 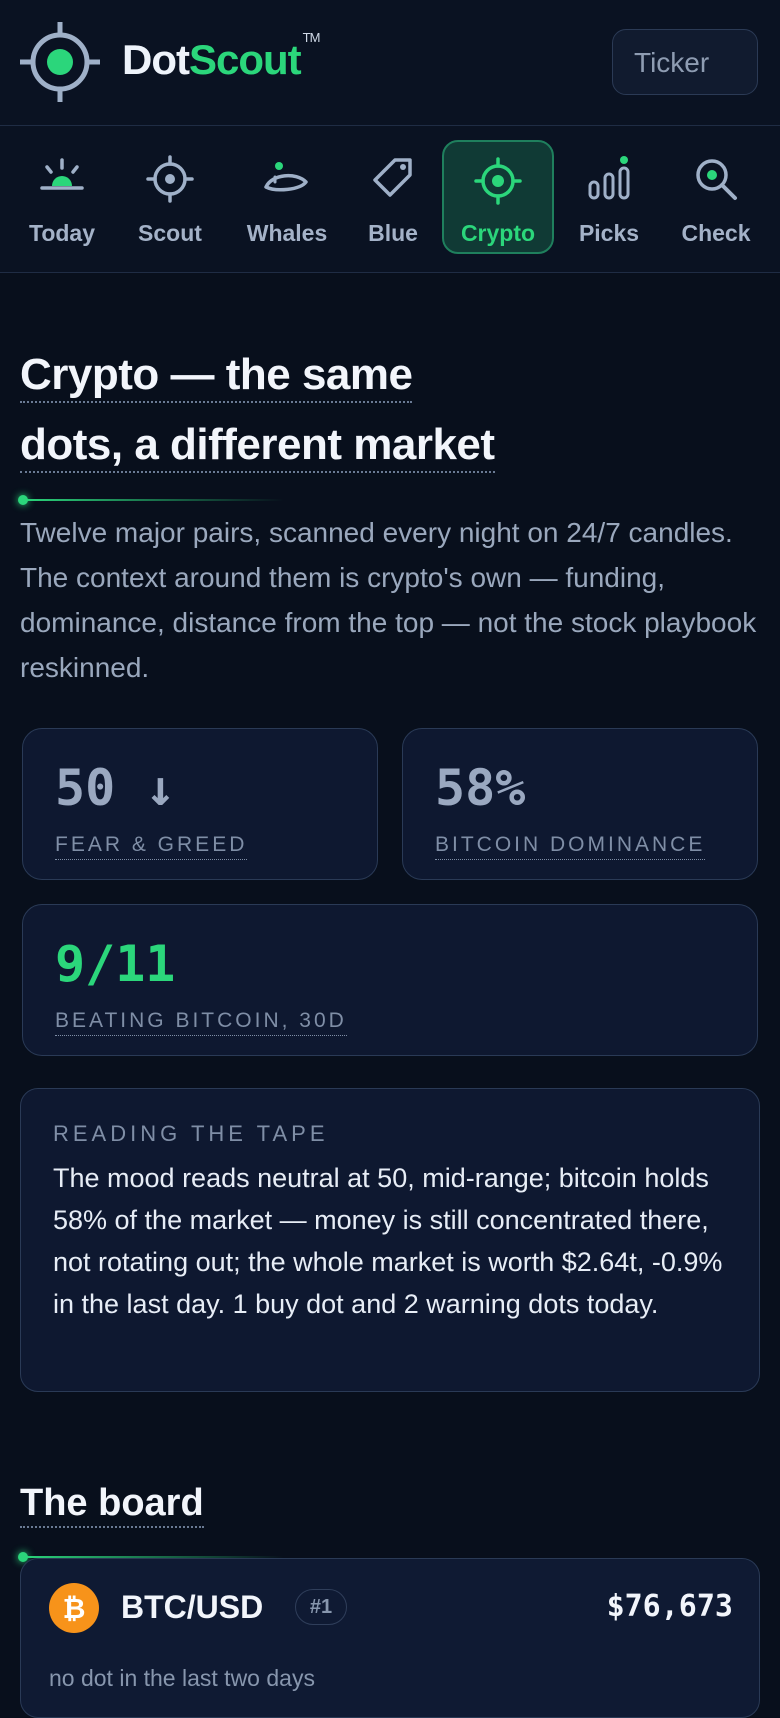 What do you see at coordinates (23, 500) in the screenshot?
I see `title-accent-dot` at bounding box center [23, 500].